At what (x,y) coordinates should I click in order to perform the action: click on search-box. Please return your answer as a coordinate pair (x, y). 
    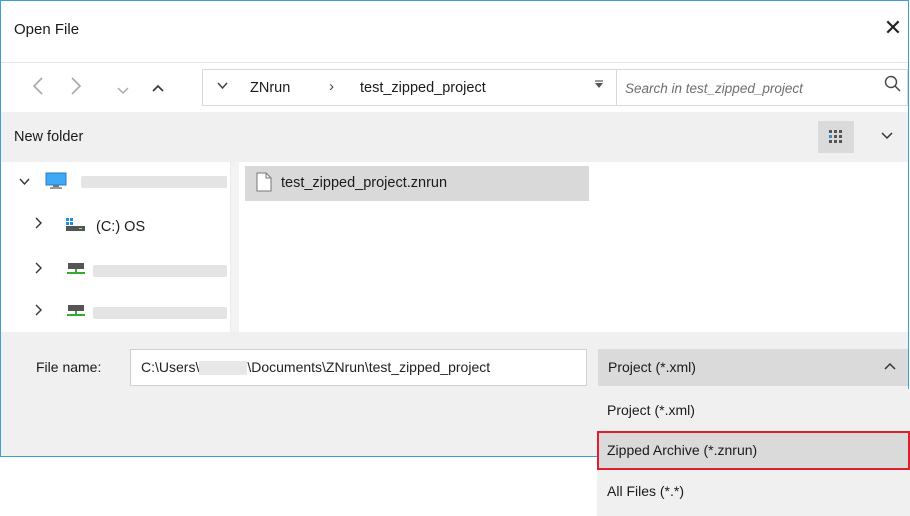
    Looking at the image, I should click on (762, 87).